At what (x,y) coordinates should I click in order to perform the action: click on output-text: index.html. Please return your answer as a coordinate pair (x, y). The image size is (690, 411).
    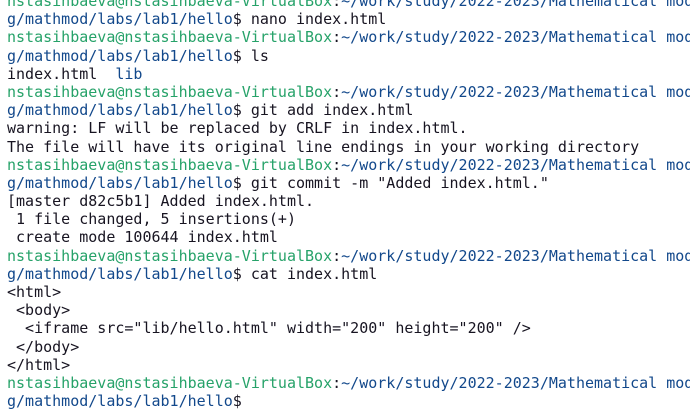
    Looking at the image, I should click on (61, 73).